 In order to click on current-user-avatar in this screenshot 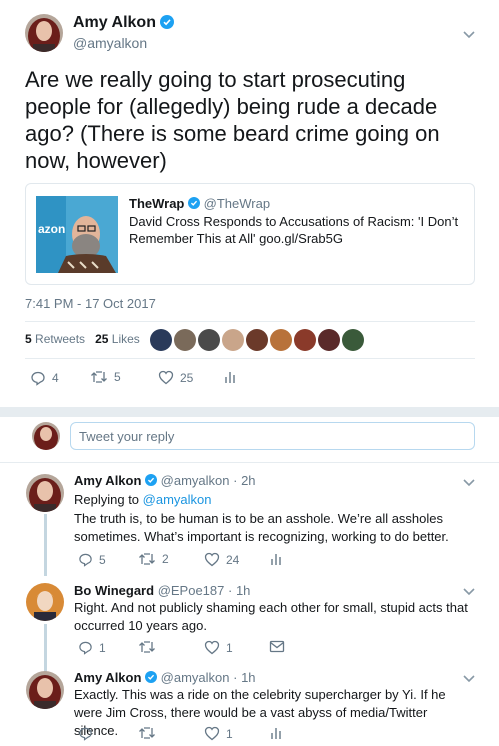, I will do `click(46, 436)`.